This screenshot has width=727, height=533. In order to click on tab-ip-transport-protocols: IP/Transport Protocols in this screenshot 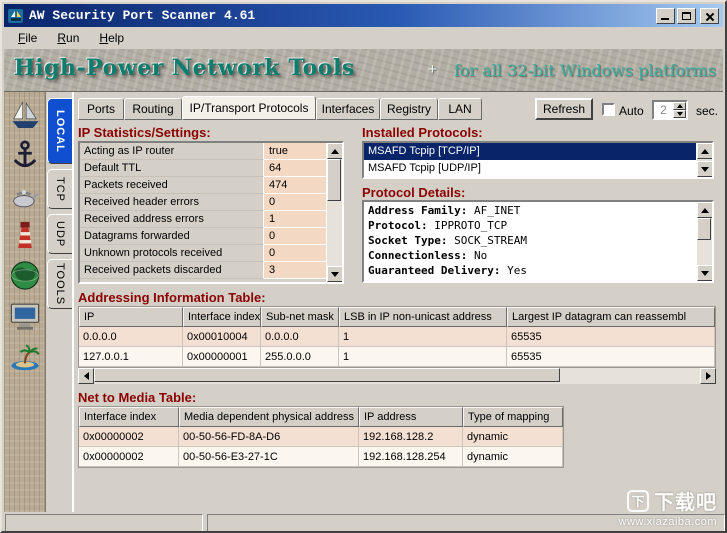, I will do `click(249, 108)`.